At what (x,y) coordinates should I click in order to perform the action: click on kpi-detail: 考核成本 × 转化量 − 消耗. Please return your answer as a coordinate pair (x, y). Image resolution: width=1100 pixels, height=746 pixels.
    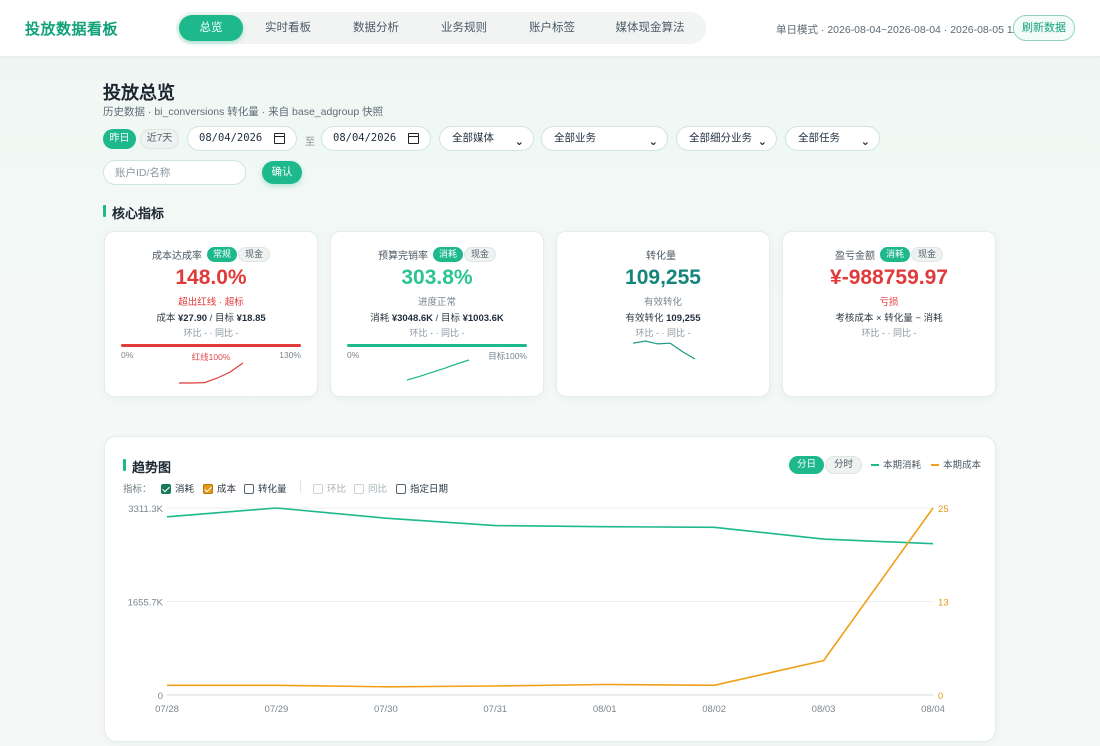
    Looking at the image, I should click on (889, 317).